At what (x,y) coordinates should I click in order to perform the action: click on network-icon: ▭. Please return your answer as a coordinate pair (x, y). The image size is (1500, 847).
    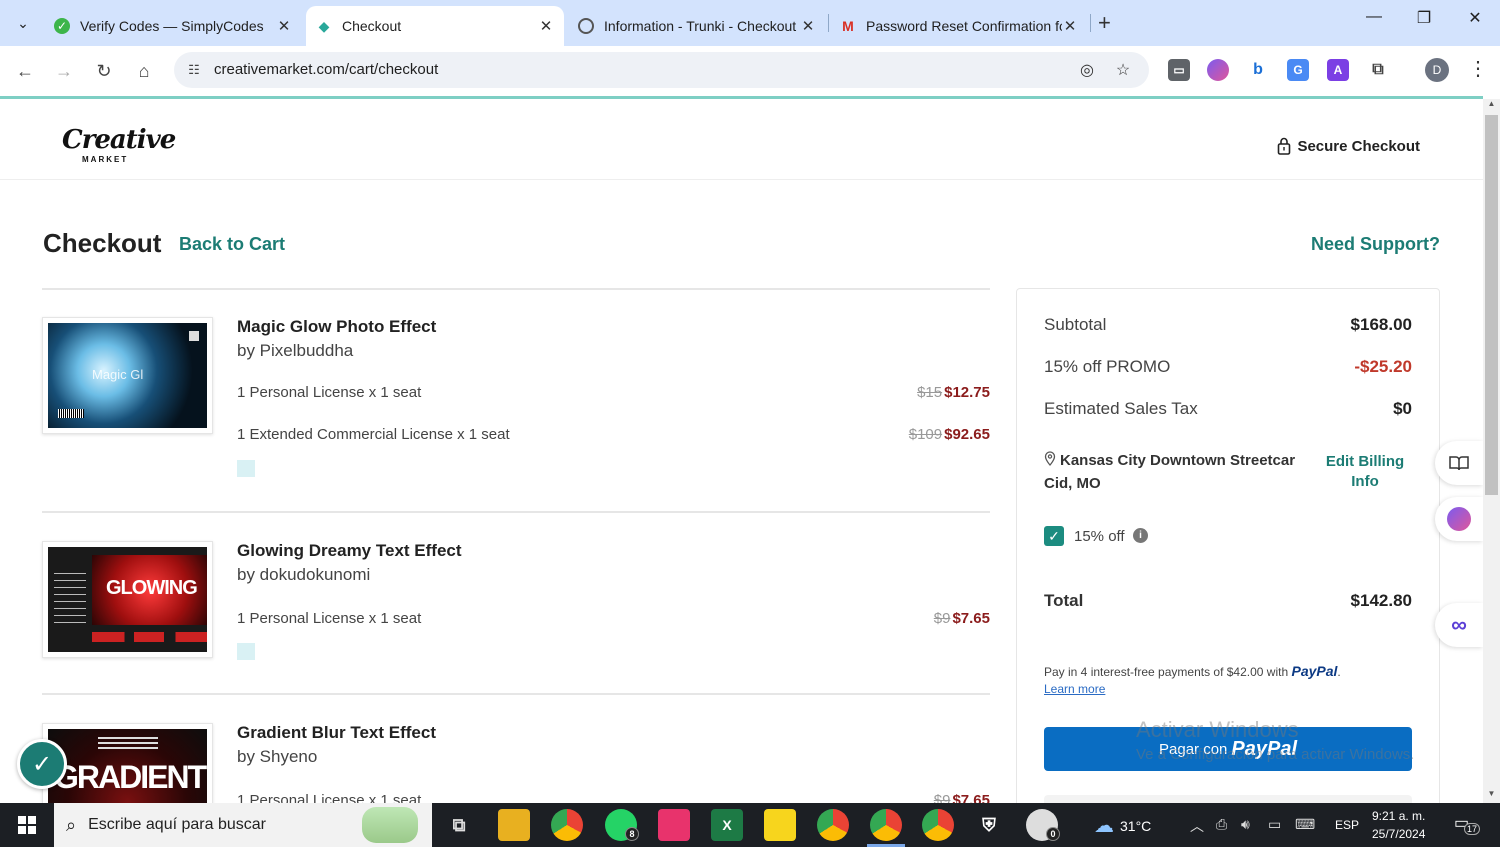
    Looking at the image, I should click on (1274, 824).